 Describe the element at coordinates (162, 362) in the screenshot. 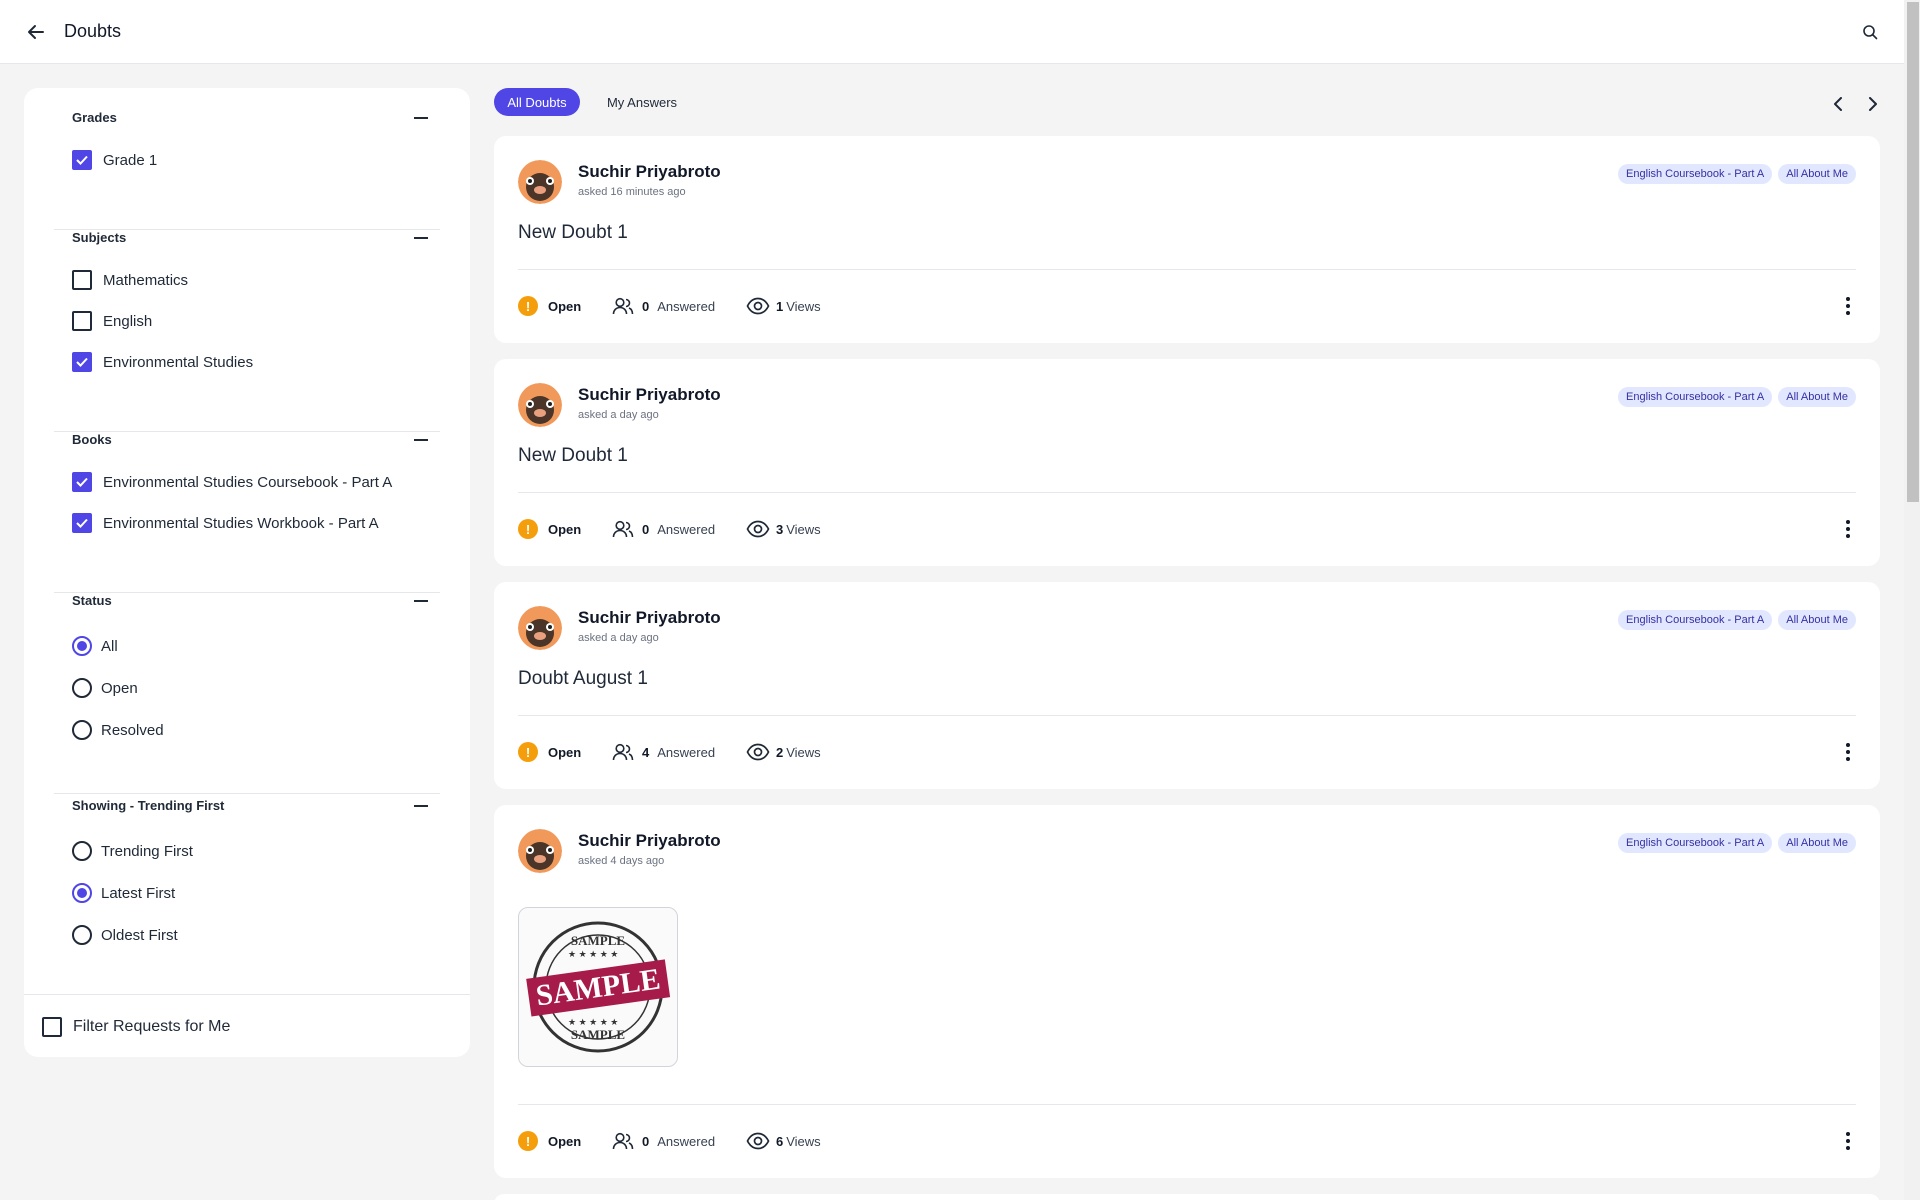

I see `subject-checkbox-environmental-studies: Environmental Studies` at that location.